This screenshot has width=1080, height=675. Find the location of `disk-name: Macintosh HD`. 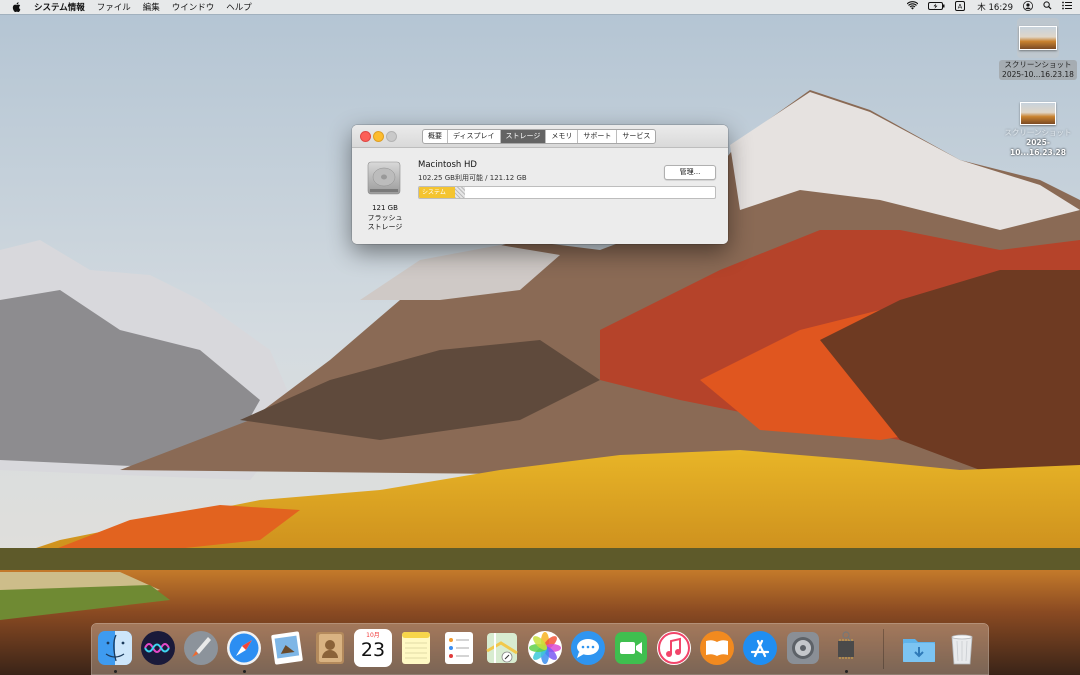

disk-name: Macintosh HD is located at coordinates (447, 165).